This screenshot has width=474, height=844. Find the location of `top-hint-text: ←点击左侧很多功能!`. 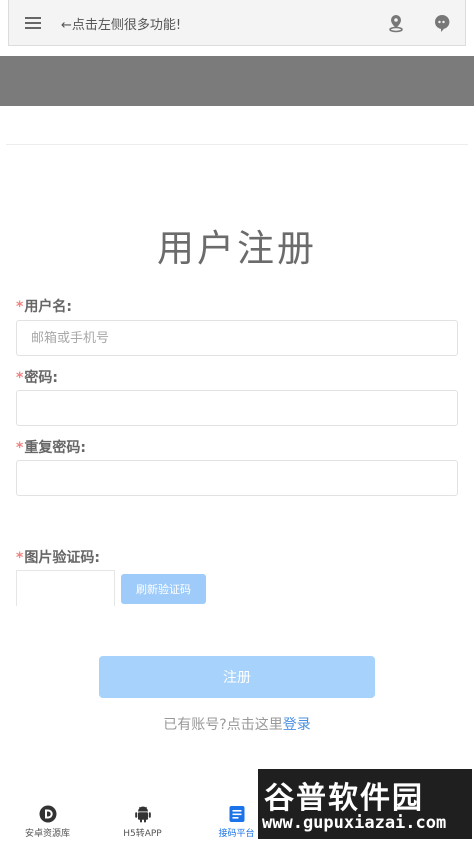

top-hint-text: ←点击左侧很多功能! is located at coordinates (121, 25).